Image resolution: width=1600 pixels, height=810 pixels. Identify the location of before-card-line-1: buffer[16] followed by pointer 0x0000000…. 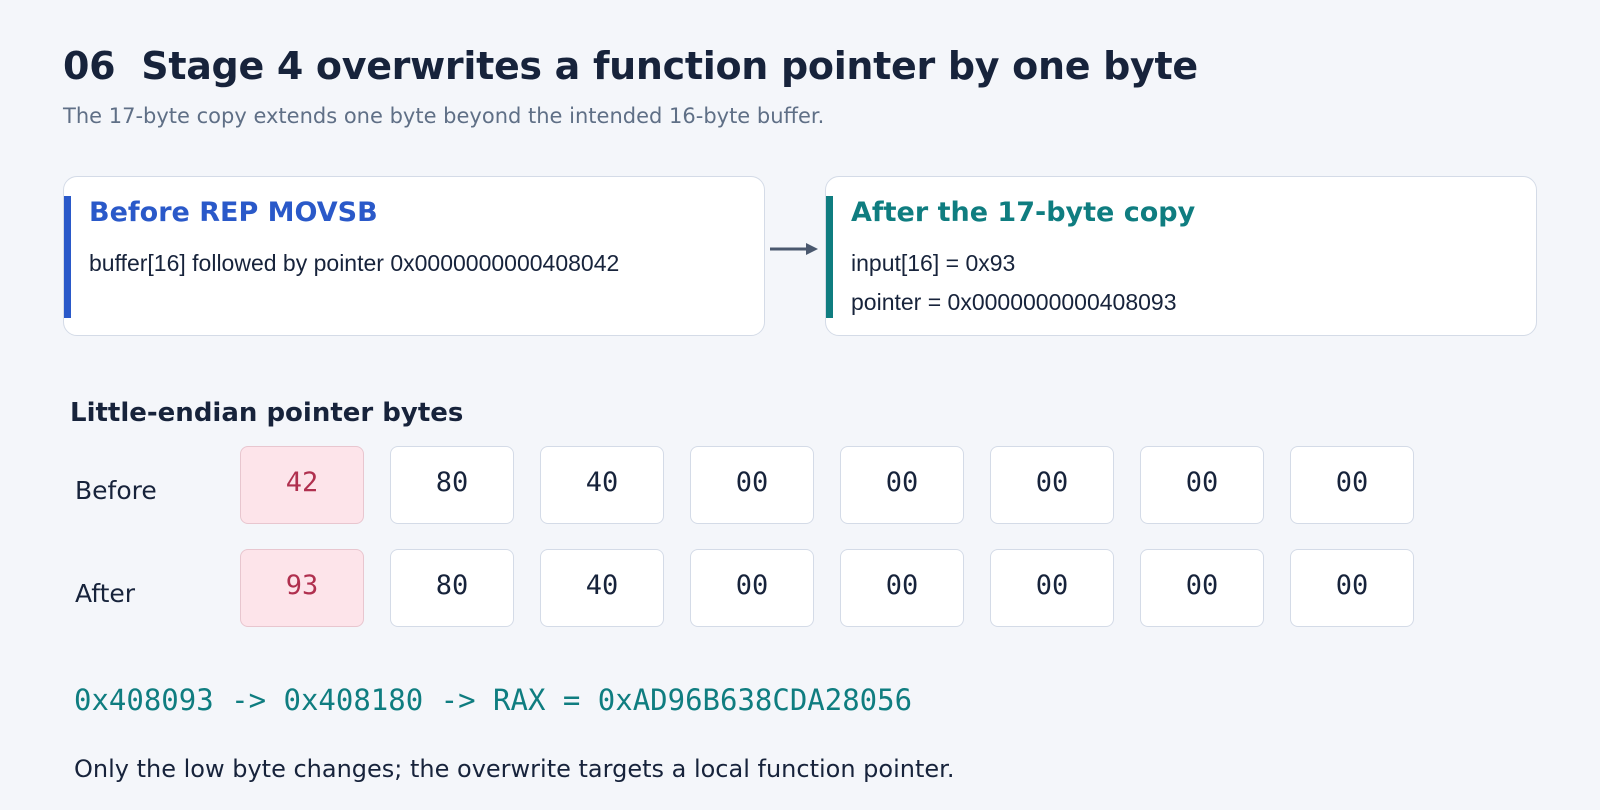
(354, 263).